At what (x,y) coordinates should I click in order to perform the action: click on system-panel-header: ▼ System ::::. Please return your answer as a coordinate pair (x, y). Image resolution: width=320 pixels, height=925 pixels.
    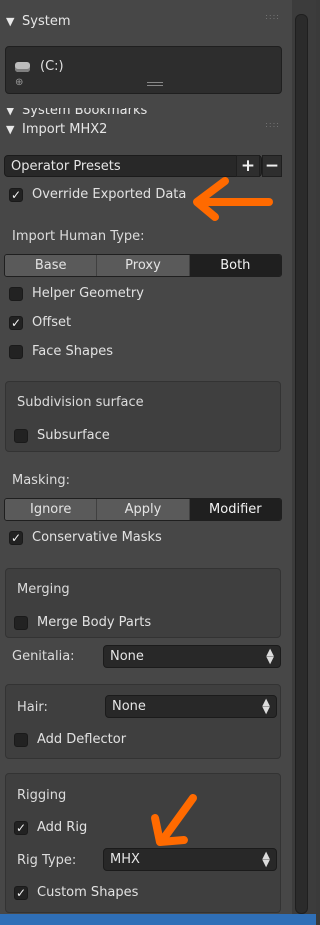
    Looking at the image, I should click on (143, 21).